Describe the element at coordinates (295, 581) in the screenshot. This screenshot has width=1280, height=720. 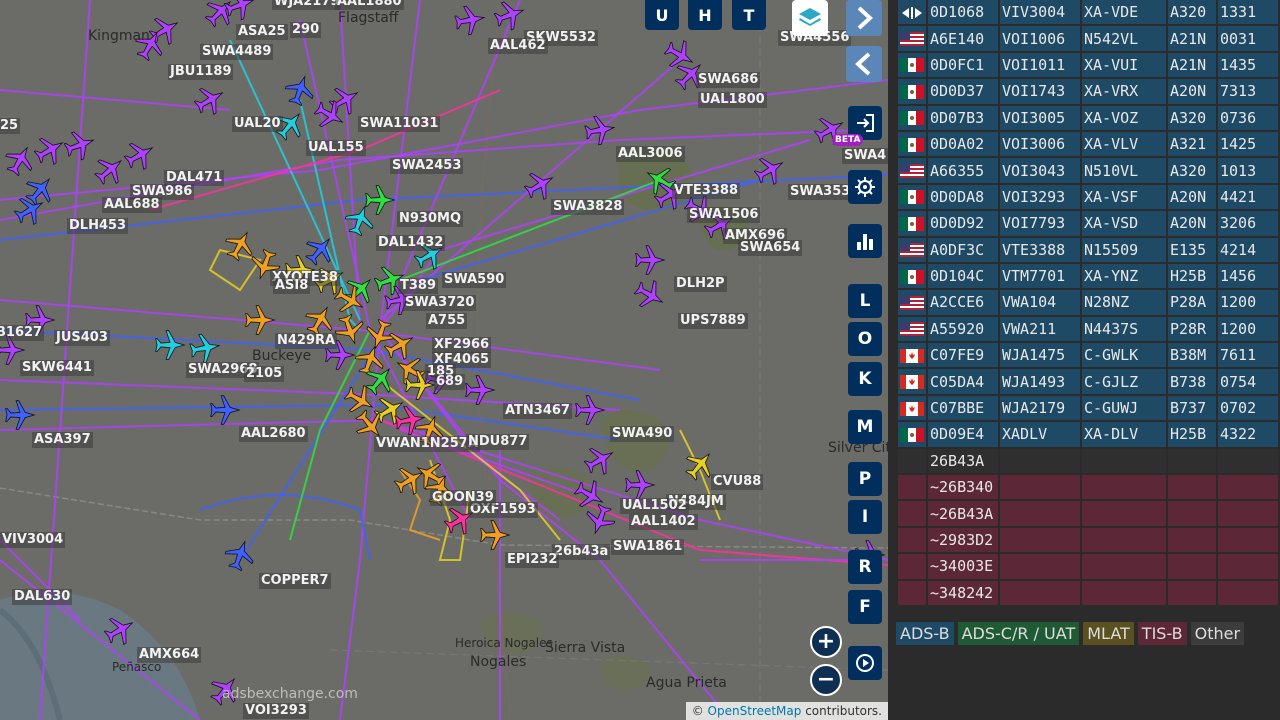
I see `aircraft-callsign-label: COPPER7` at that location.